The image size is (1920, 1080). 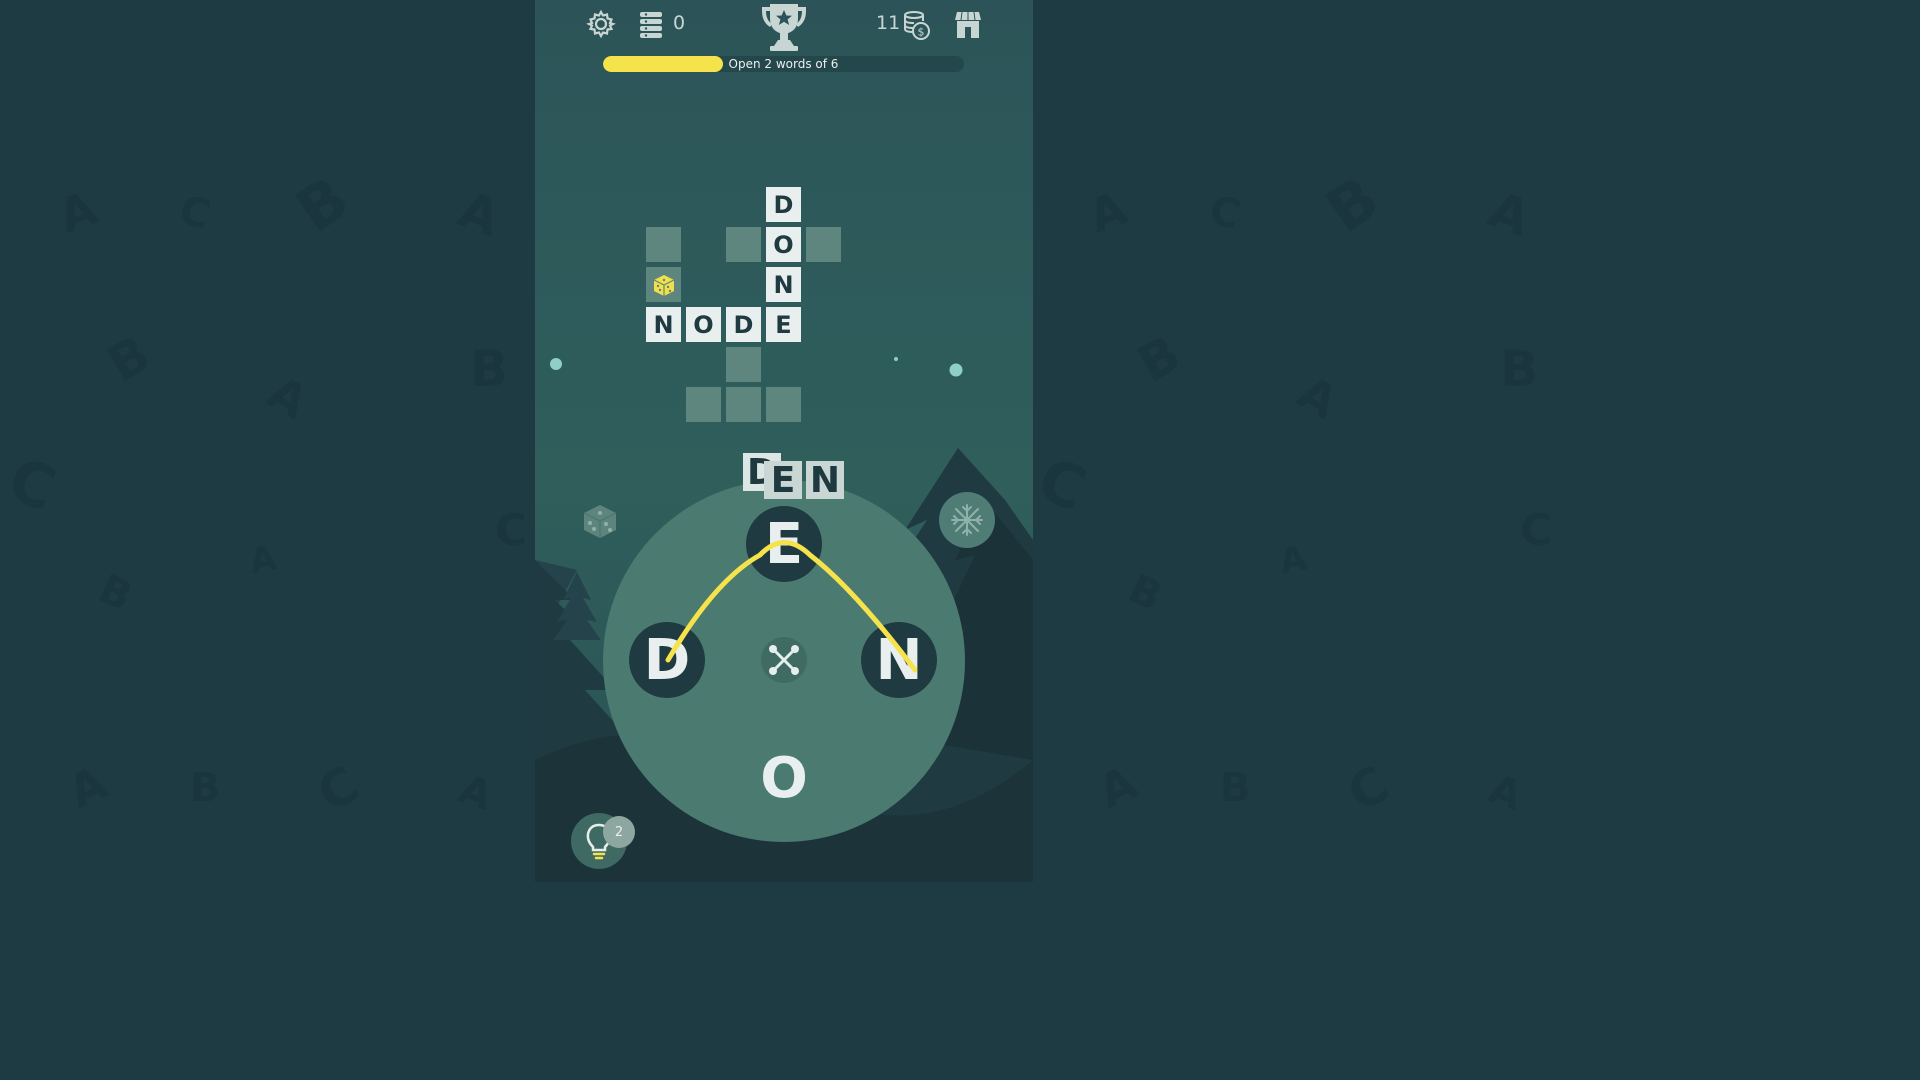 I want to click on ticket-stack-icon, so click(x=651, y=25).